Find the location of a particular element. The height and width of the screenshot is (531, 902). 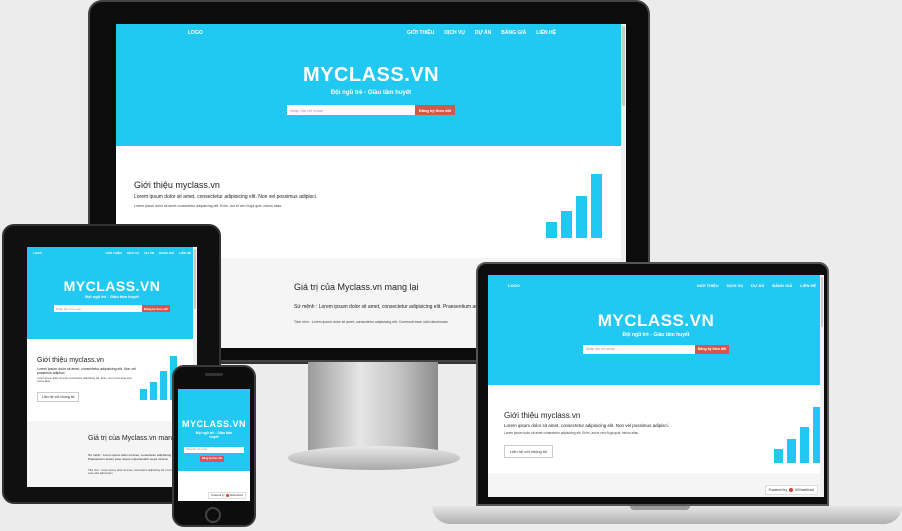

monitor-neck is located at coordinates (373, 407).